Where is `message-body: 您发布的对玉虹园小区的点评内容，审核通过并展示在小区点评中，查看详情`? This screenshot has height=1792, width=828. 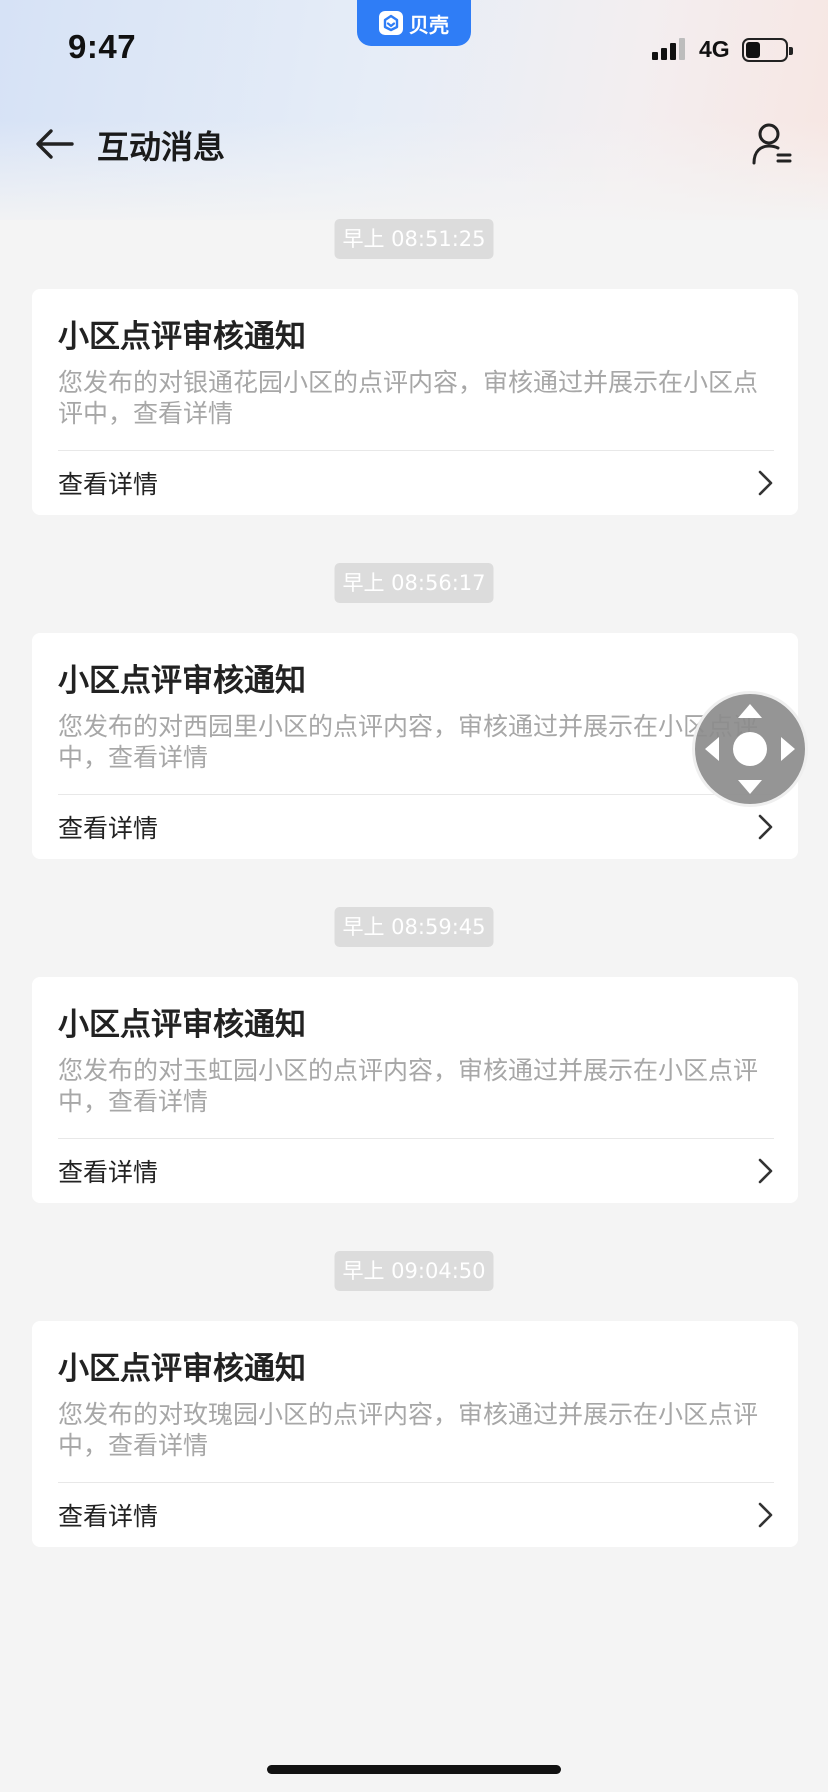
message-body: 您发布的对玉虹园小区的点评内容，审核通过并展示在小区点评中，查看详情 is located at coordinates (408, 1086).